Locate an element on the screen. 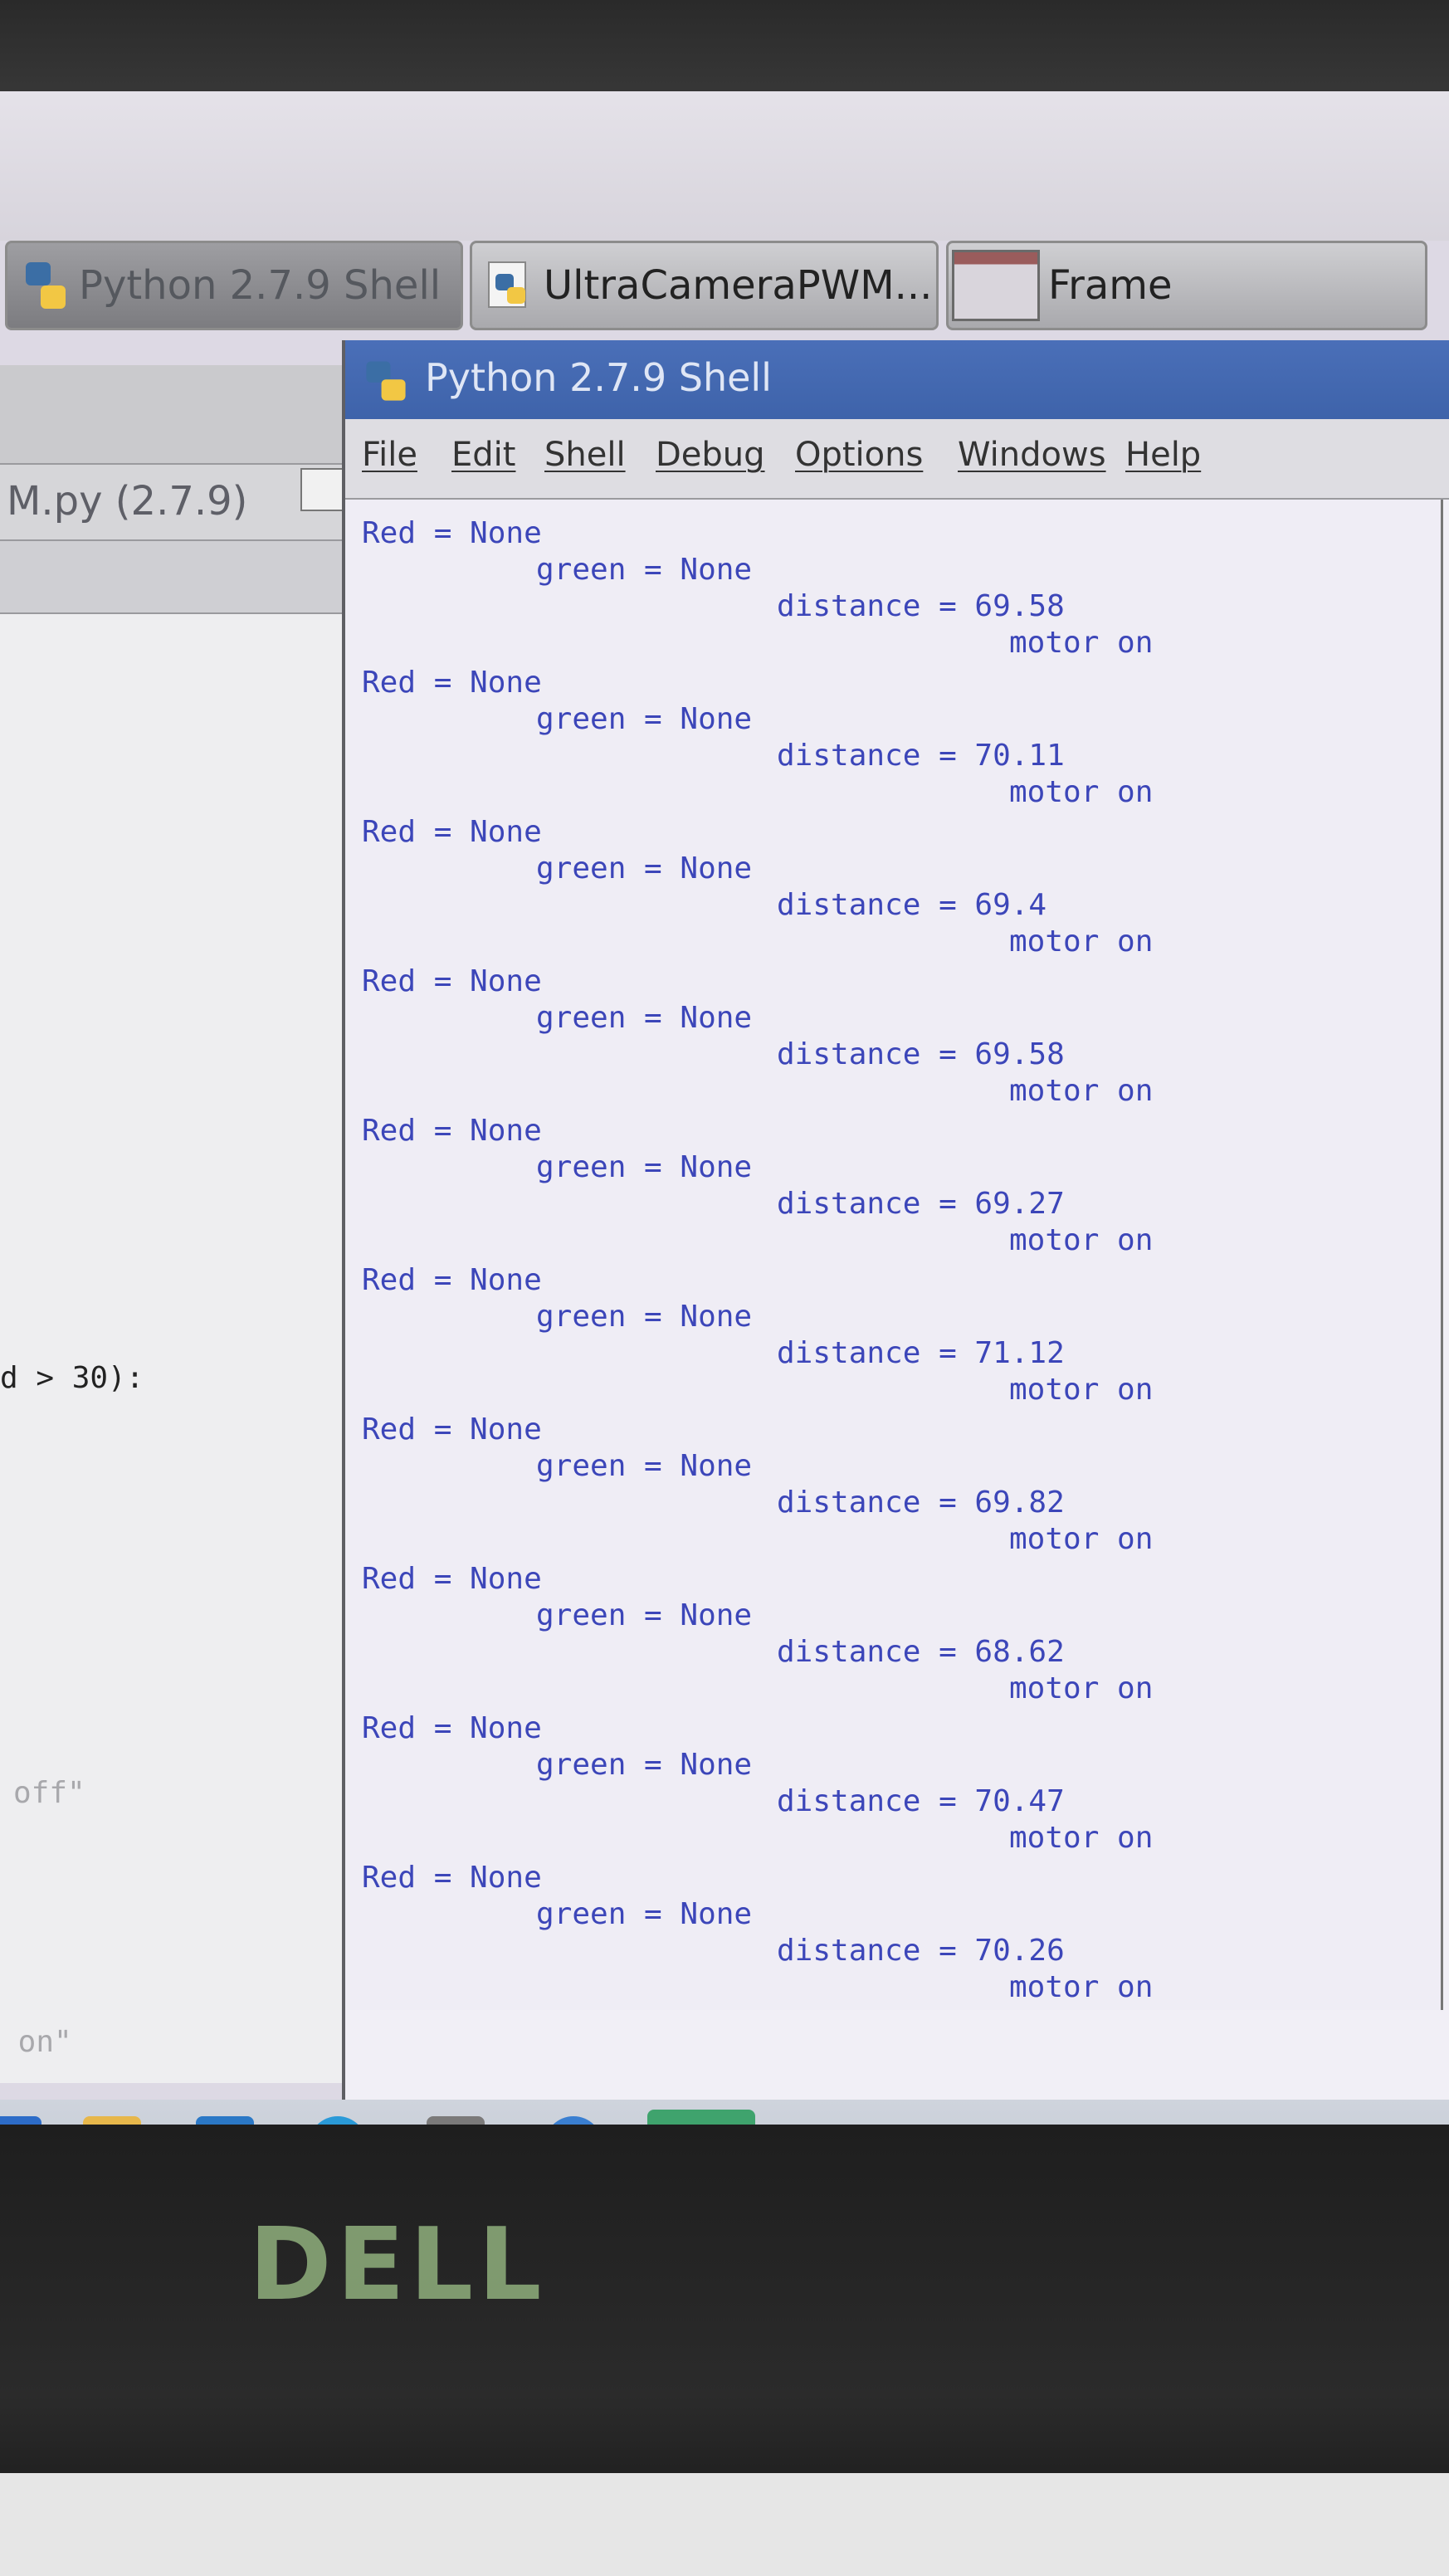 The image size is (1449, 2576). outlook-icon is located at coordinates (225, 2120).